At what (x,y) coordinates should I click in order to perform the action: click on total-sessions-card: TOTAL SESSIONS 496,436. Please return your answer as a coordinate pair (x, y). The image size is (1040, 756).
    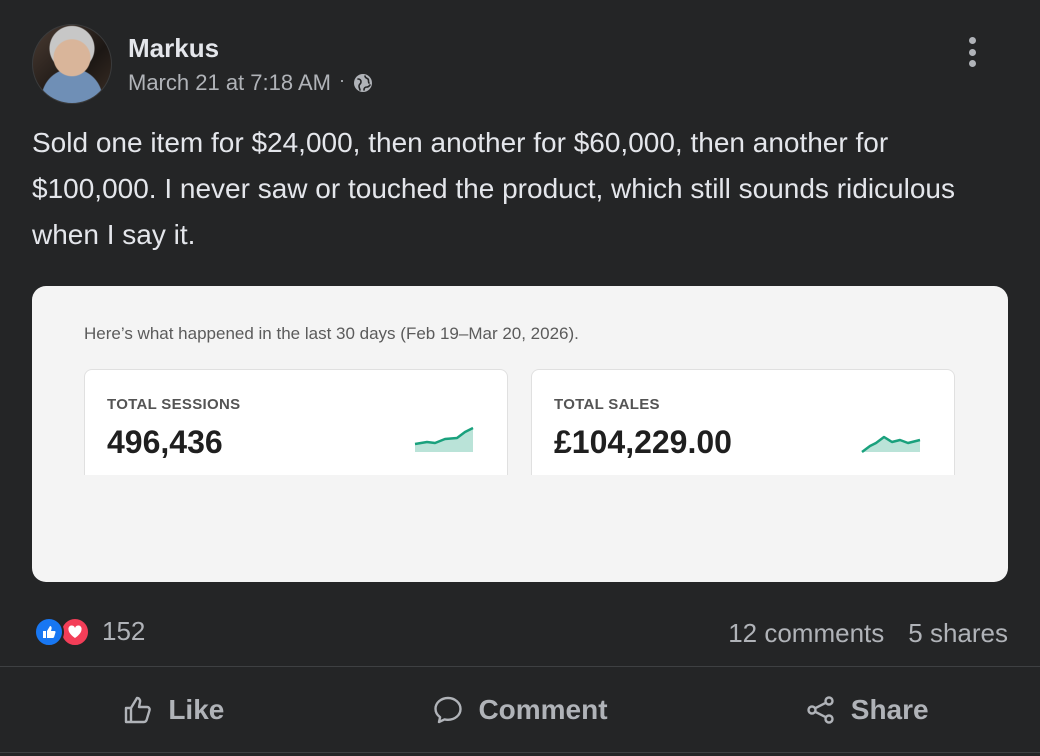
    Looking at the image, I should click on (296, 422).